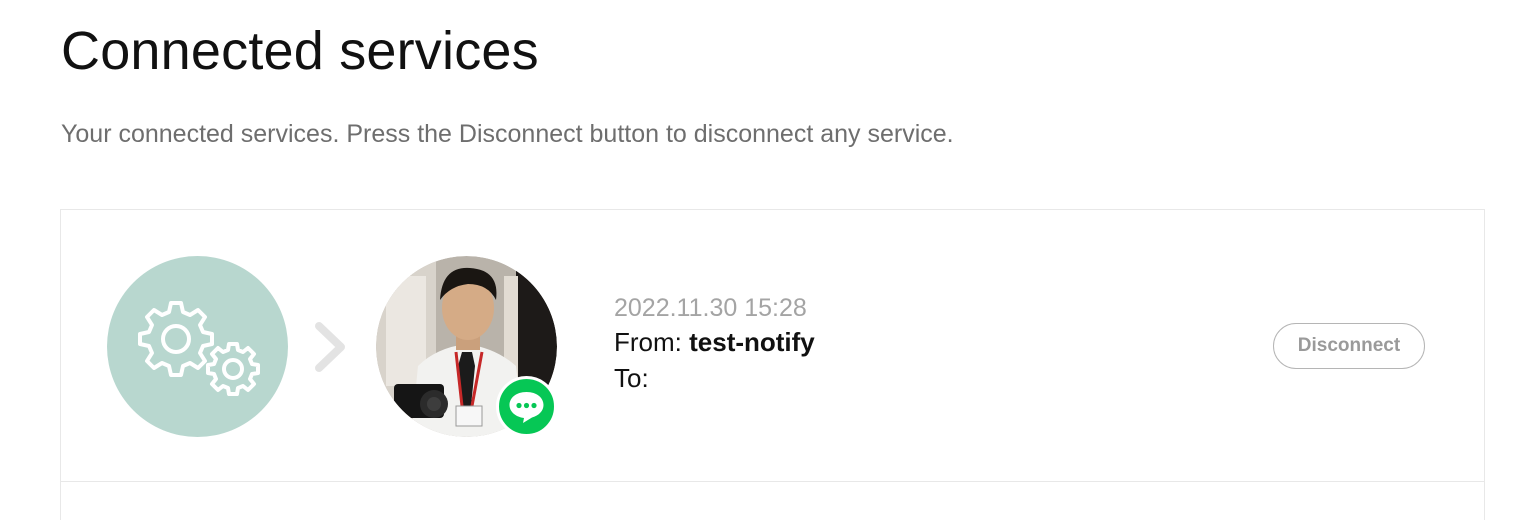  Describe the element at coordinates (526, 406) in the screenshot. I see `chat-bubble-icon` at that location.